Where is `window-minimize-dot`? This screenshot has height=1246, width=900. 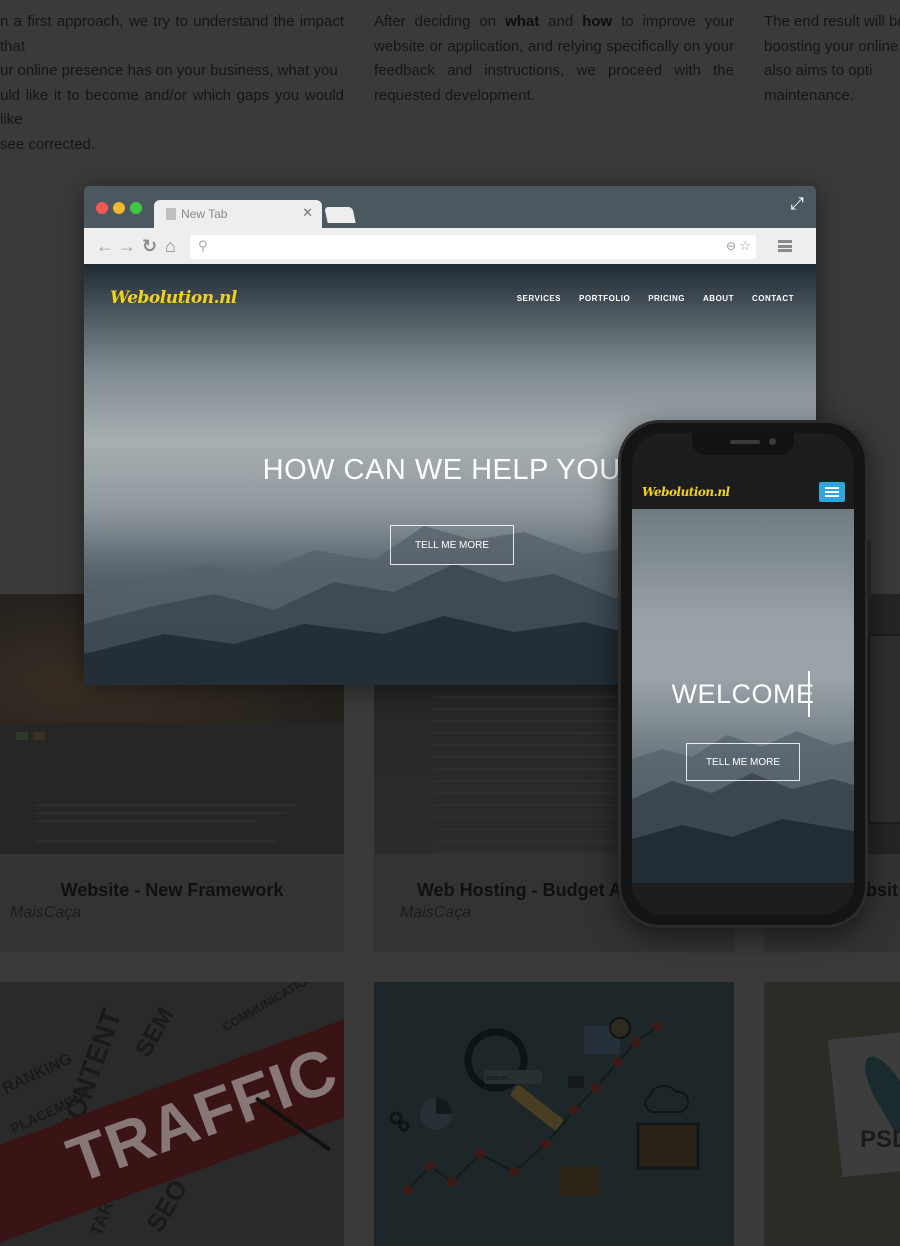 window-minimize-dot is located at coordinates (119, 208).